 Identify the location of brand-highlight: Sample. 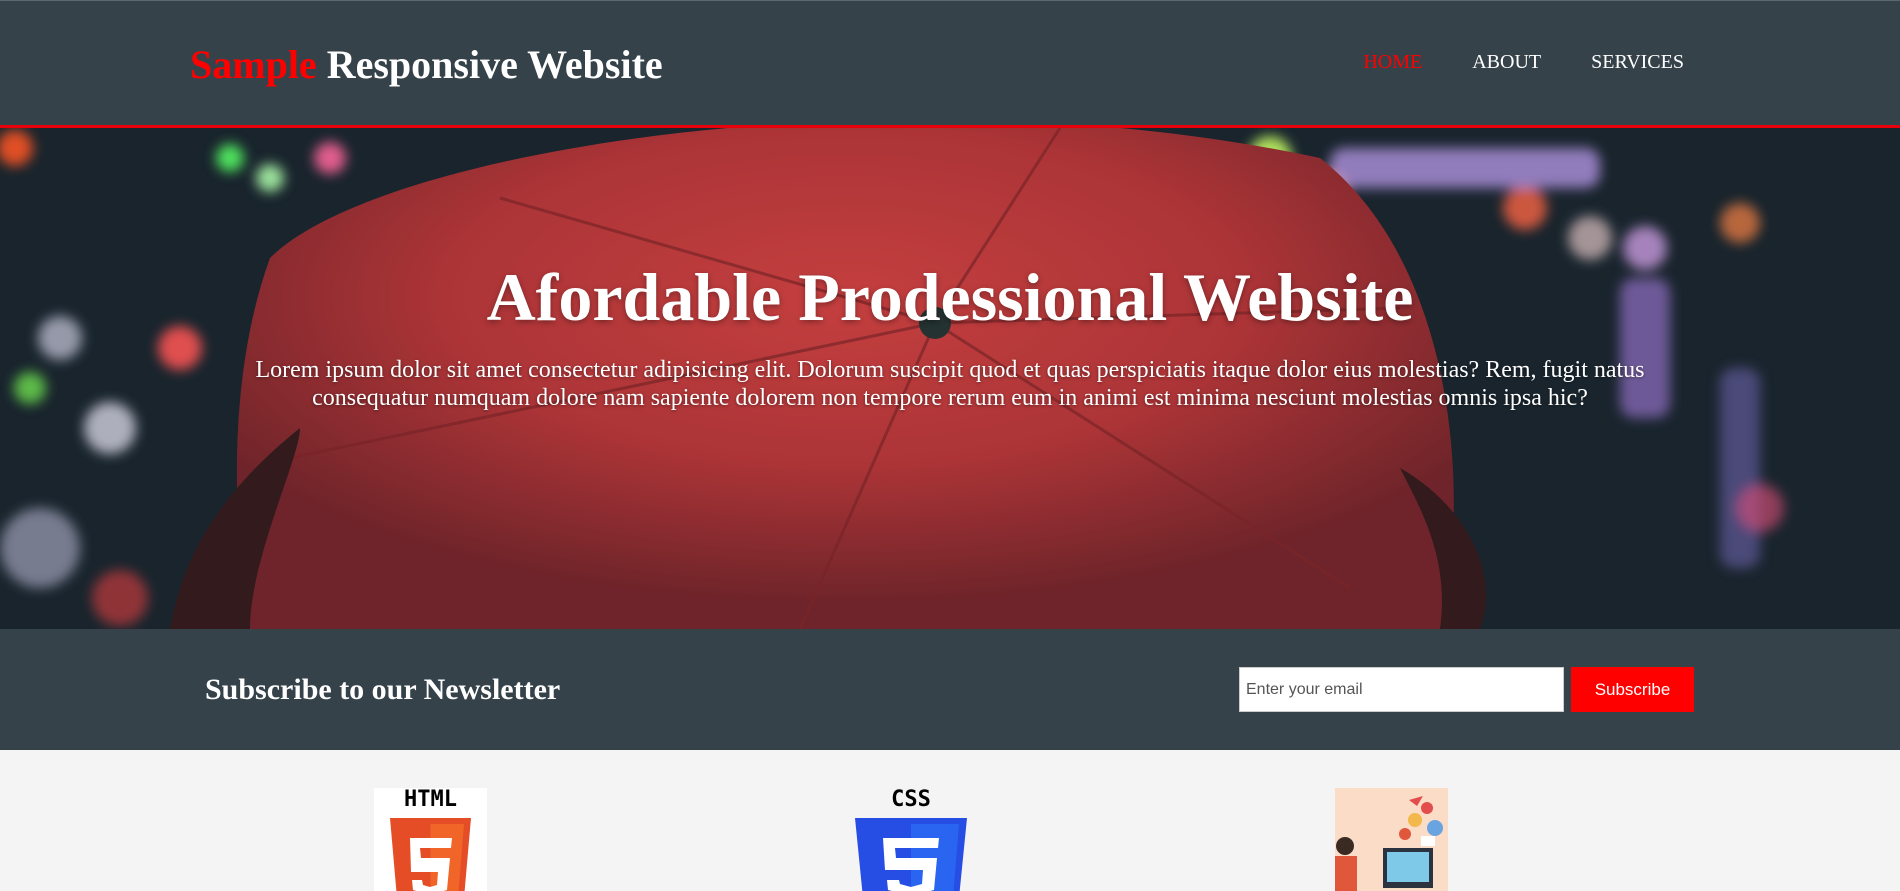
(253, 64).